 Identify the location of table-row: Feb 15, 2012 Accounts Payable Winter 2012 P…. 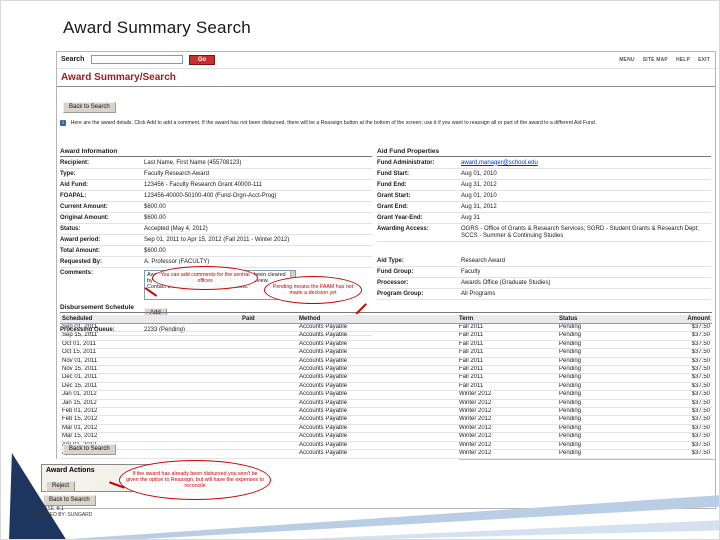
(386, 420).